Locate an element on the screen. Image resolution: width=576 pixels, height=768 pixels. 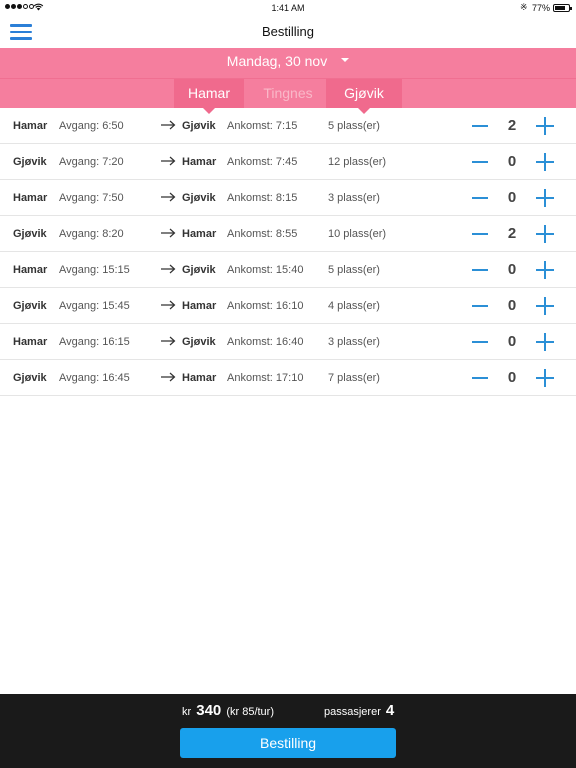
bluetooth-icon: ※ is located at coordinates (524, 7).